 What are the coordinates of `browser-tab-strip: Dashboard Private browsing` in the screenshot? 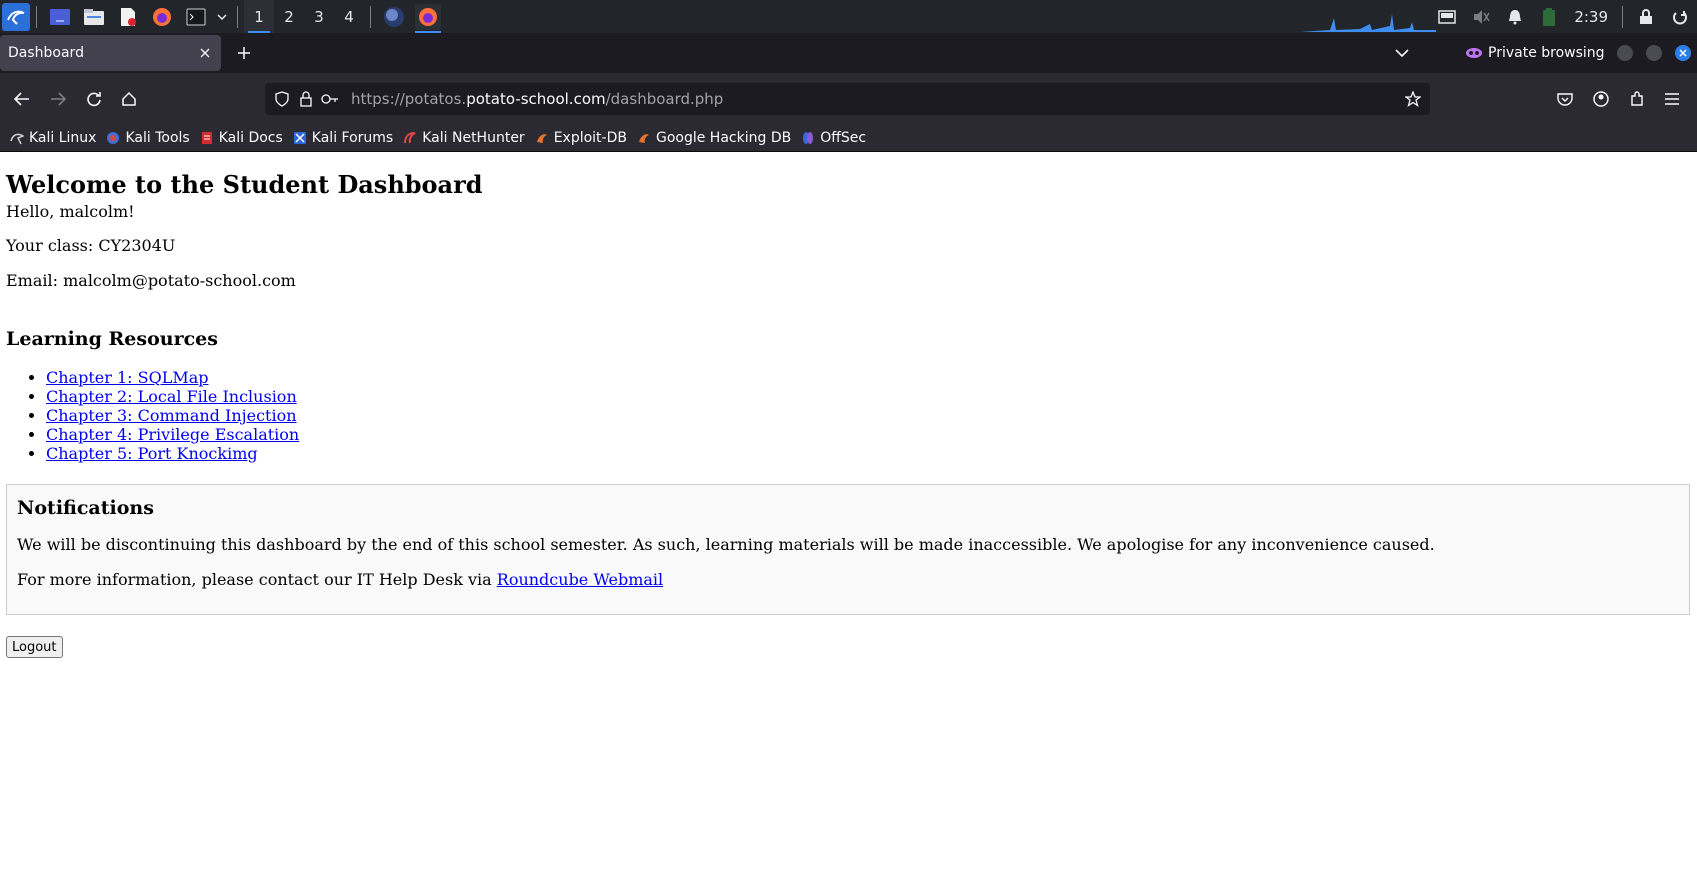 It's located at (848, 53).